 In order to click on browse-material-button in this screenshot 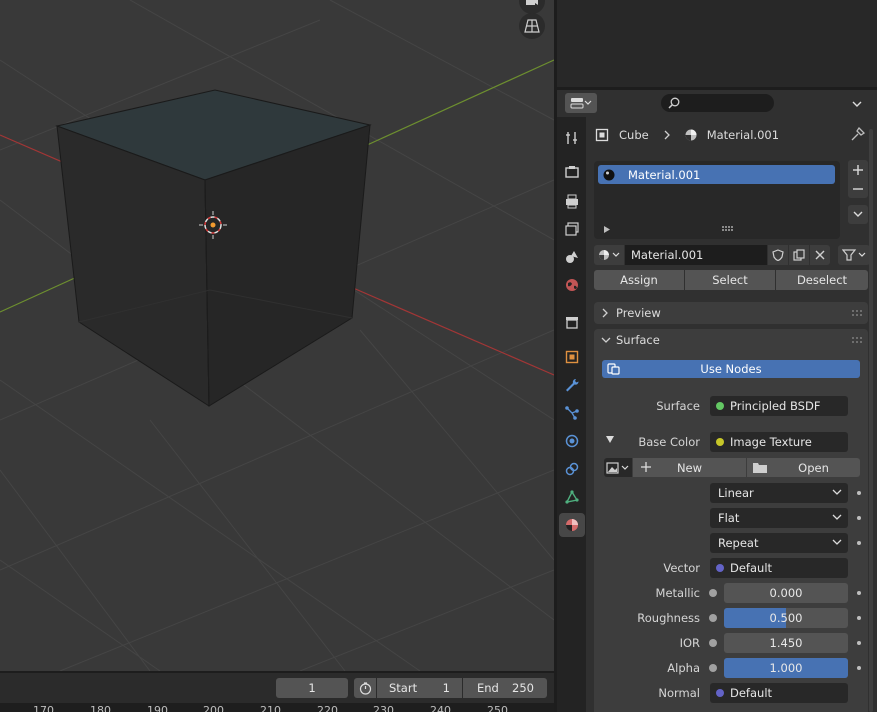, I will do `click(609, 255)`.